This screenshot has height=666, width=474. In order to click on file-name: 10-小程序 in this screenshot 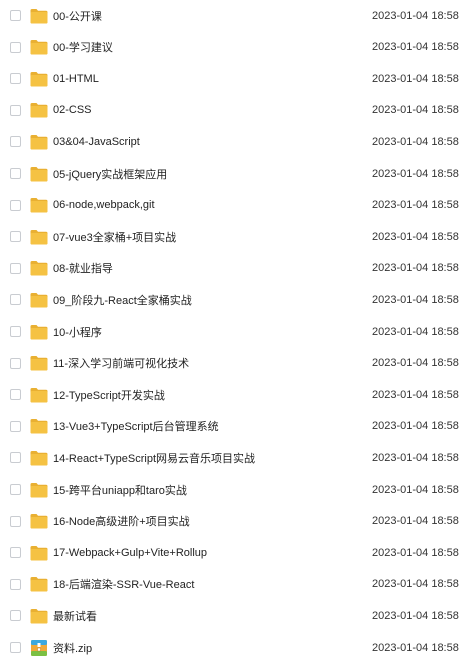, I will do `click(77, 332)`.